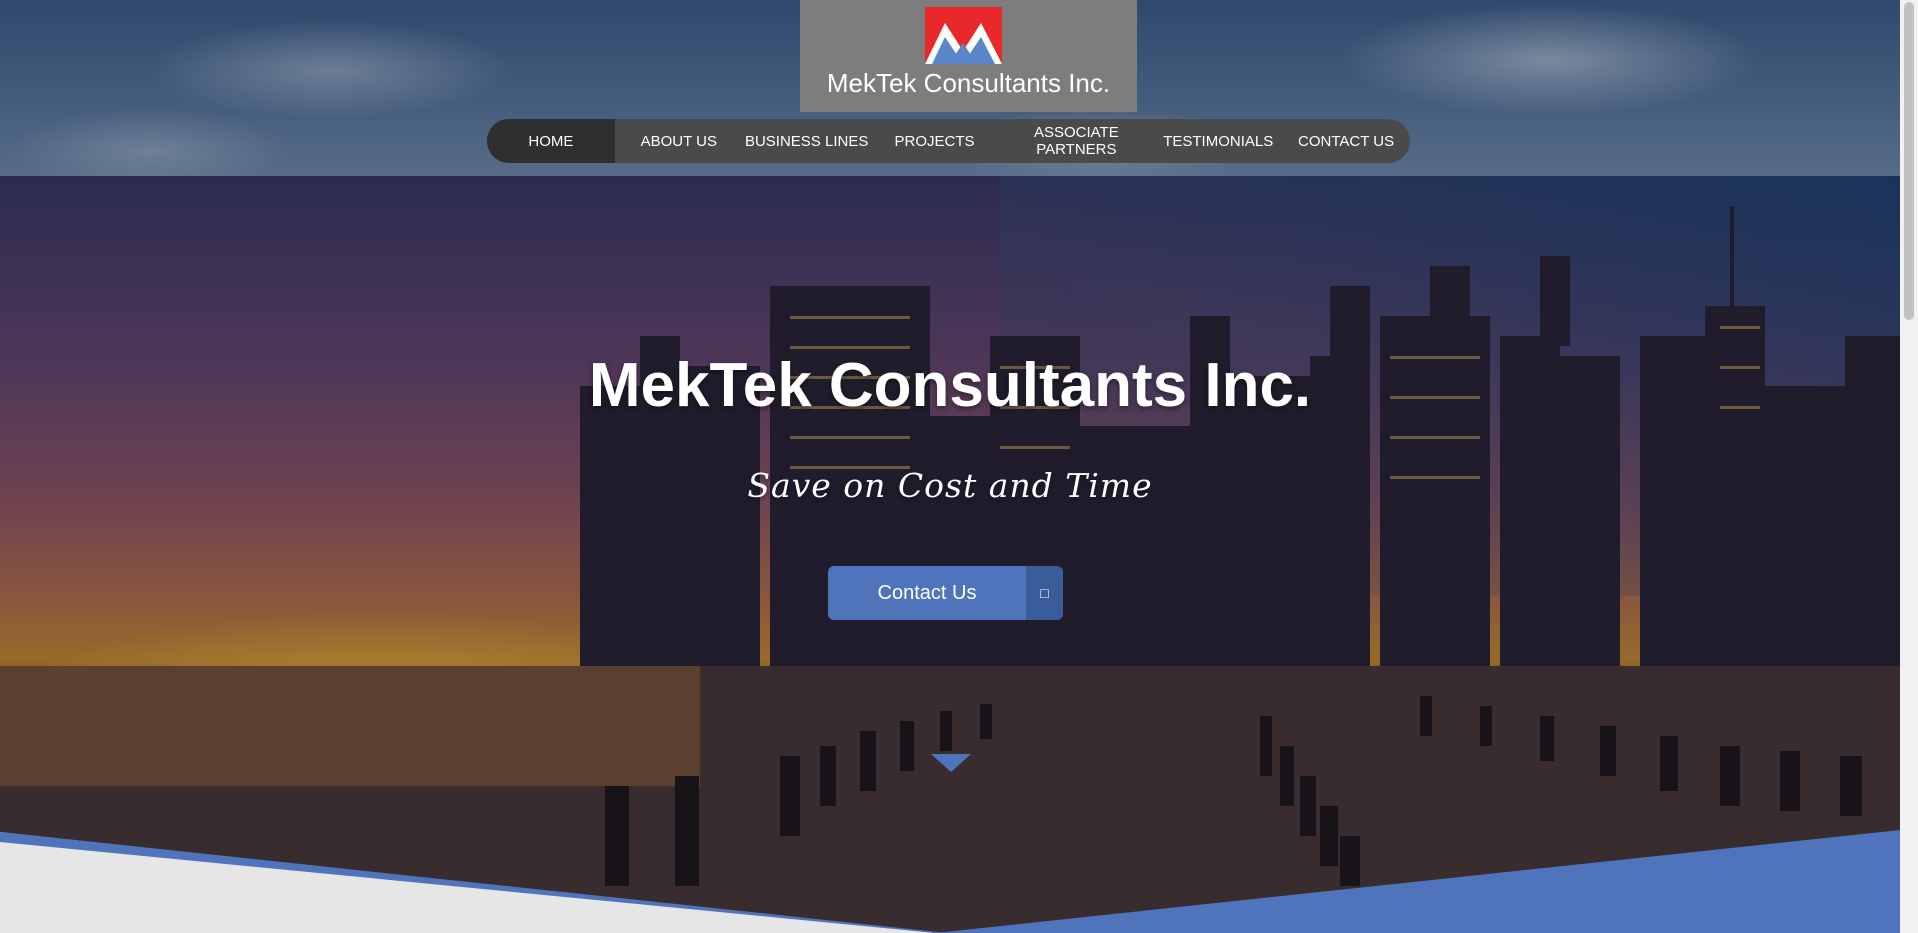 The width and height of the screenshot is (1918, 933). I want to click on page-scrollbar, so click(1909, 466).